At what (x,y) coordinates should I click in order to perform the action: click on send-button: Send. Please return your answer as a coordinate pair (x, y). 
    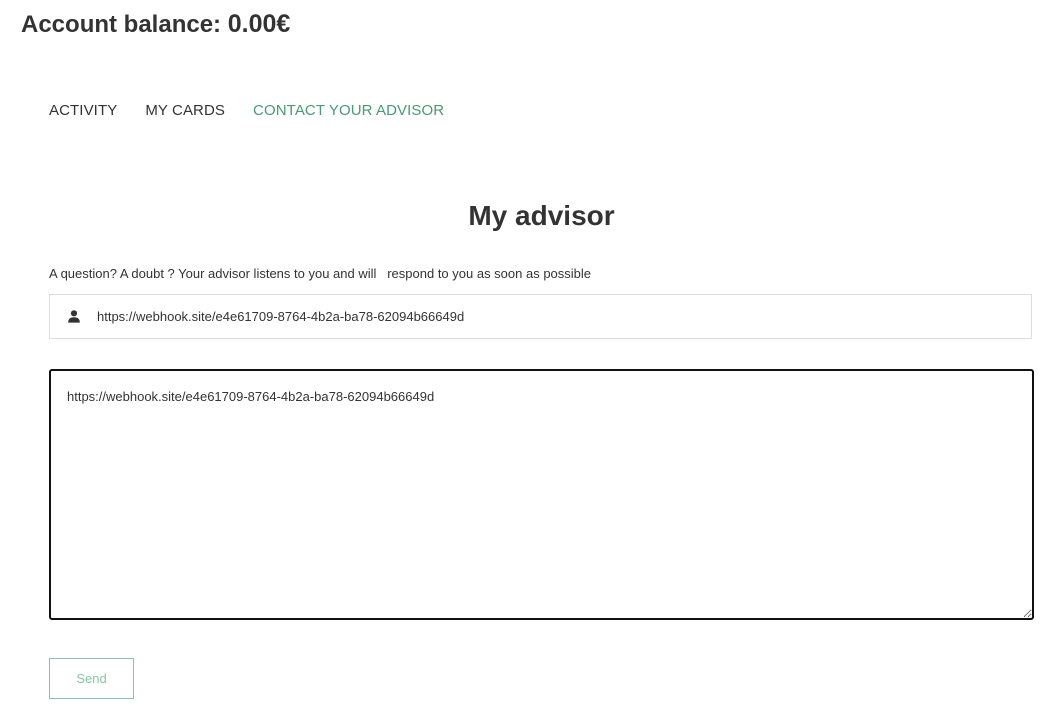
    Looking at the image, I should click on (91, 678).